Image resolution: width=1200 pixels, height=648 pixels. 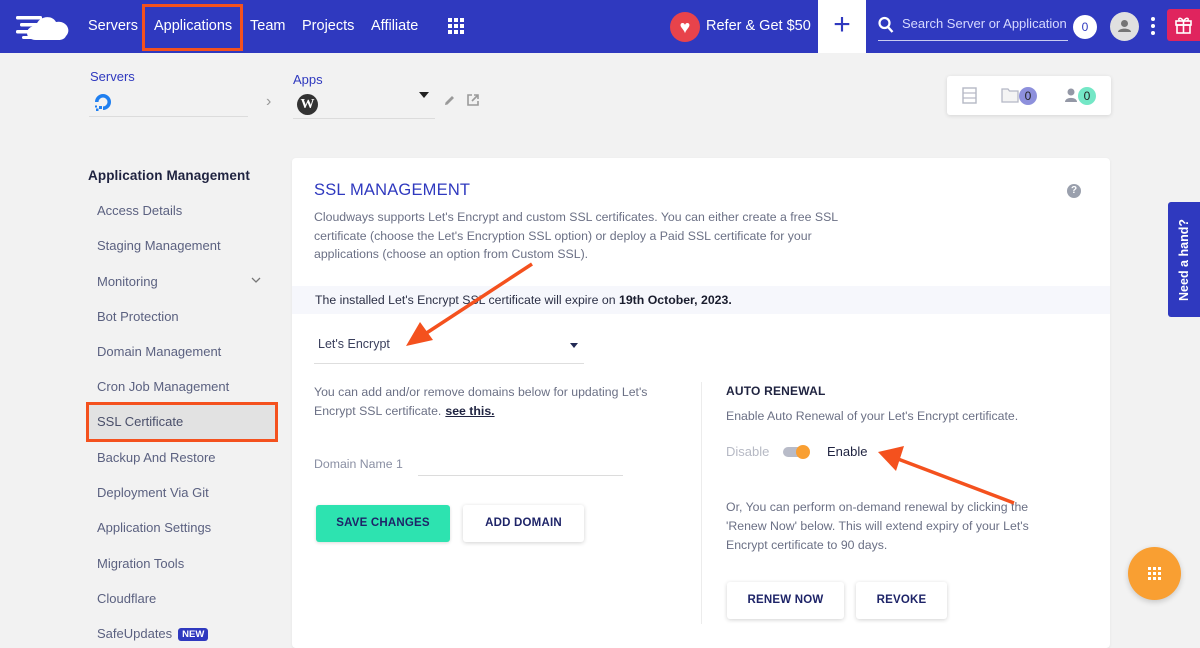 I want to click on users-count-badge: 0, so click(x=1087, y=96).